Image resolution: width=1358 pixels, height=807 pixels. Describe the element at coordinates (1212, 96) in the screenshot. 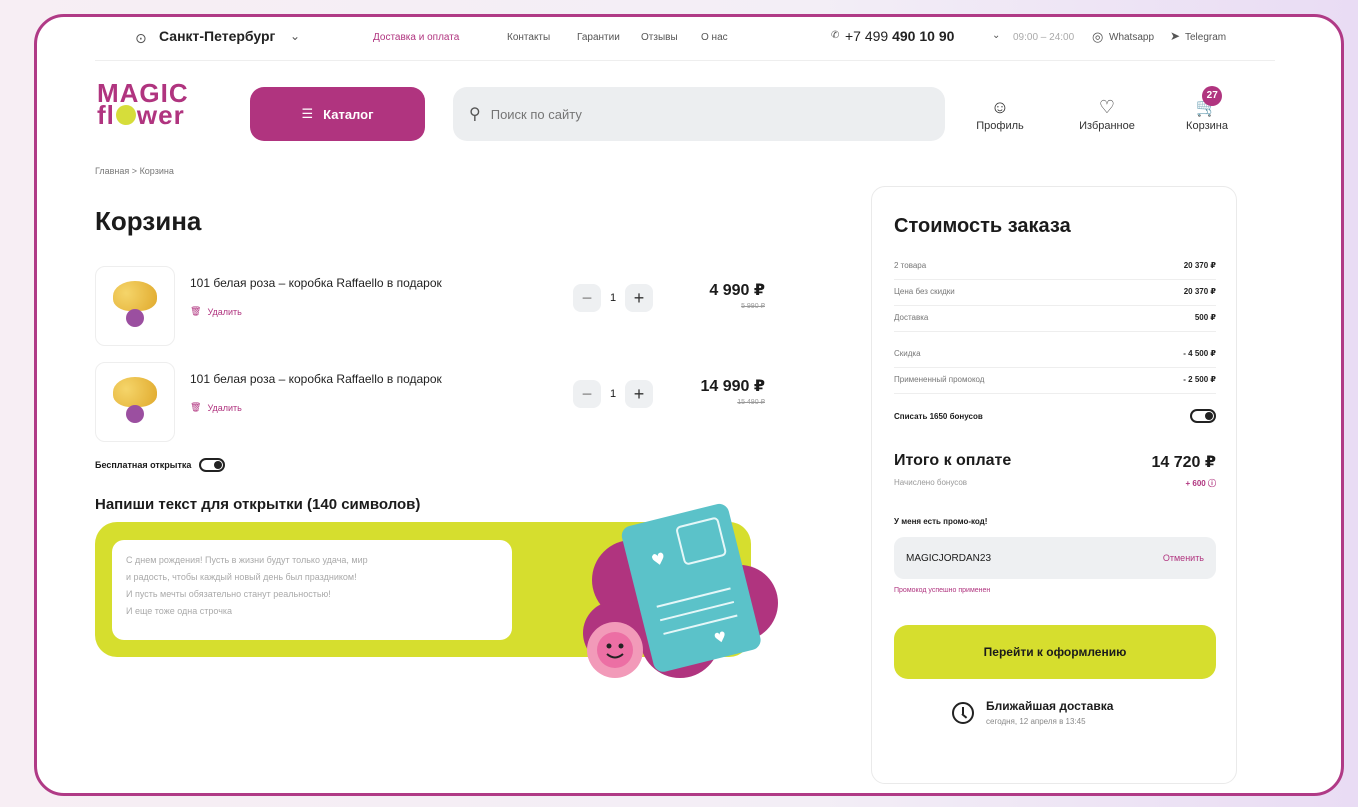

I see `cart-count-badge: 27` at that location.